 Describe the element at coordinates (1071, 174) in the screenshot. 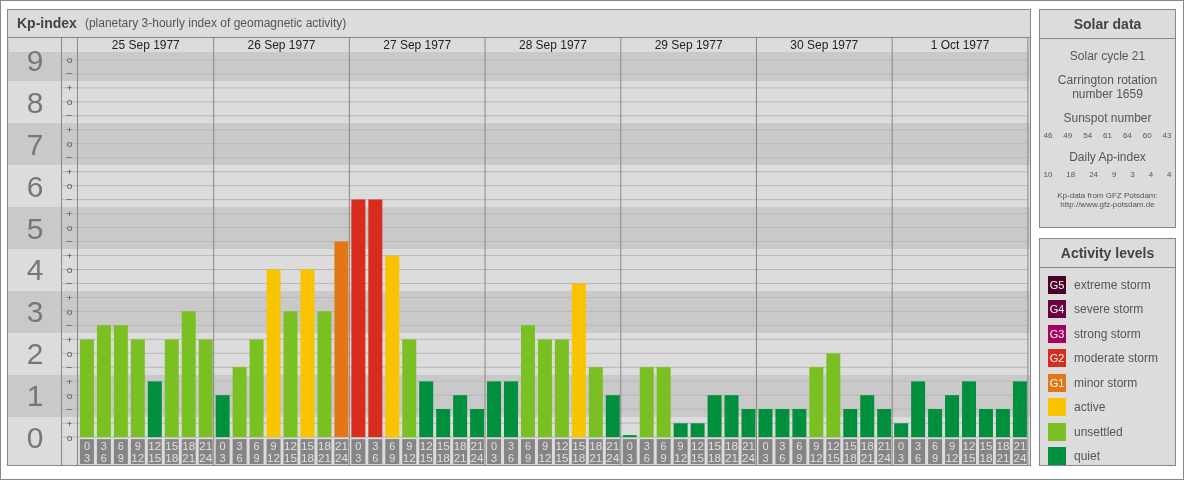

I see `ap-index-value: 18` at that location.